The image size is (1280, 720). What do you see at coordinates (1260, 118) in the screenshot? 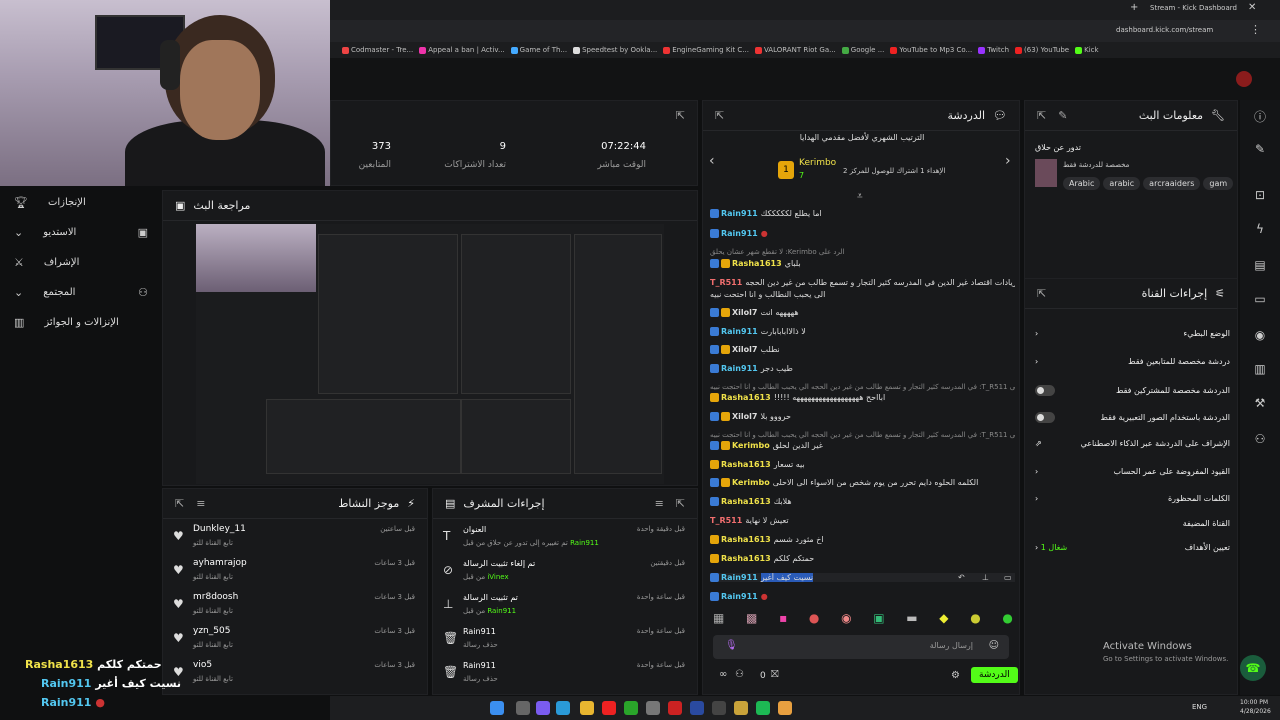
I see `info-icon: ⓘ` at bounding box center [1260, 118].